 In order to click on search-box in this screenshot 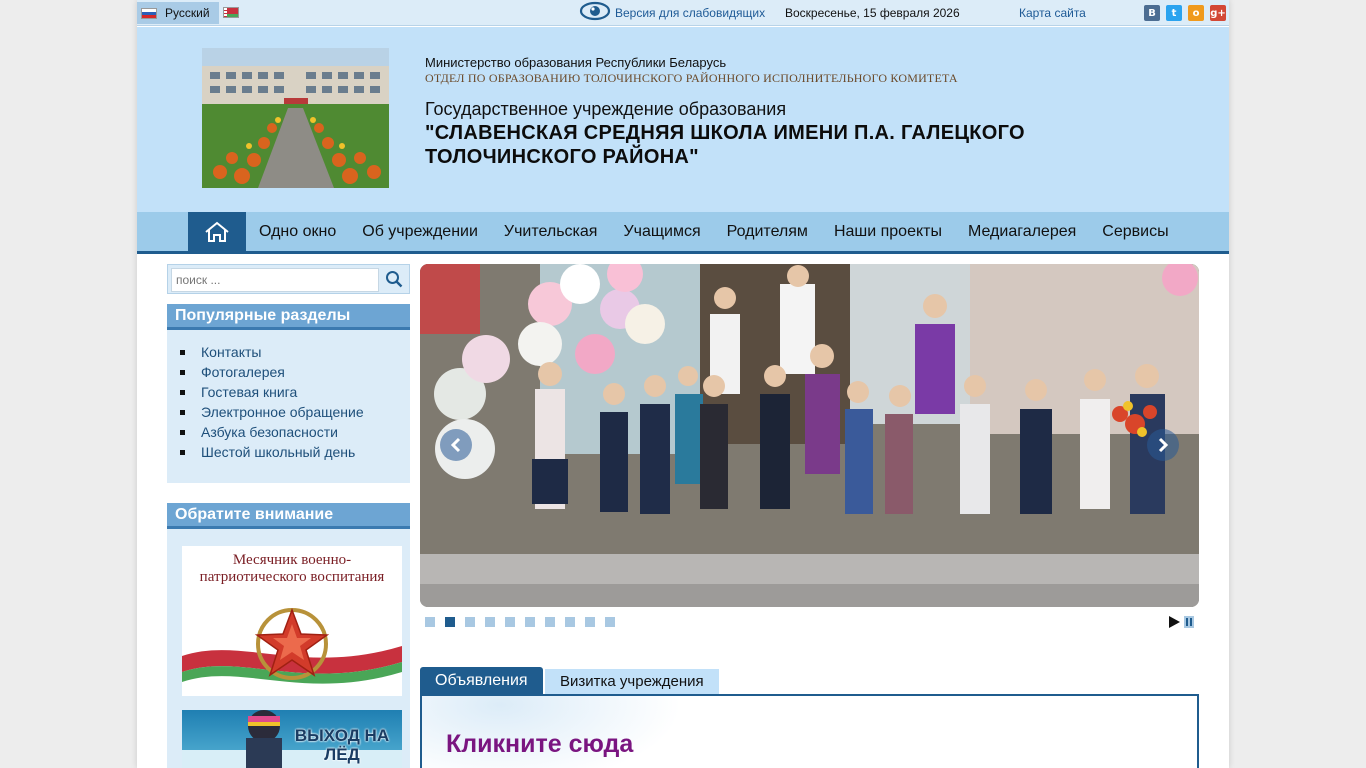, I will do `click(288, 279)`.